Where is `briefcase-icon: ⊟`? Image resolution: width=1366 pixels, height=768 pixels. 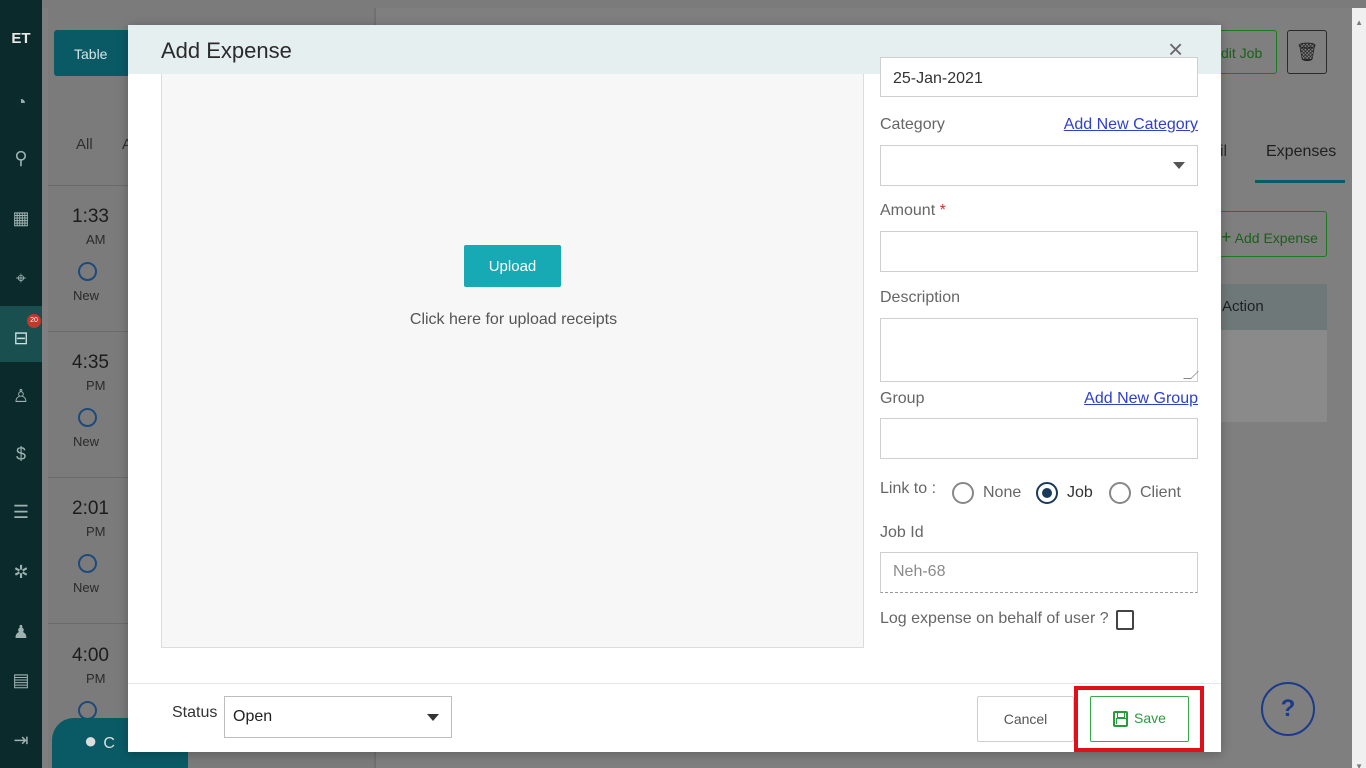
briefcase-icon: ⊟ is located at coordinates (21, 338).